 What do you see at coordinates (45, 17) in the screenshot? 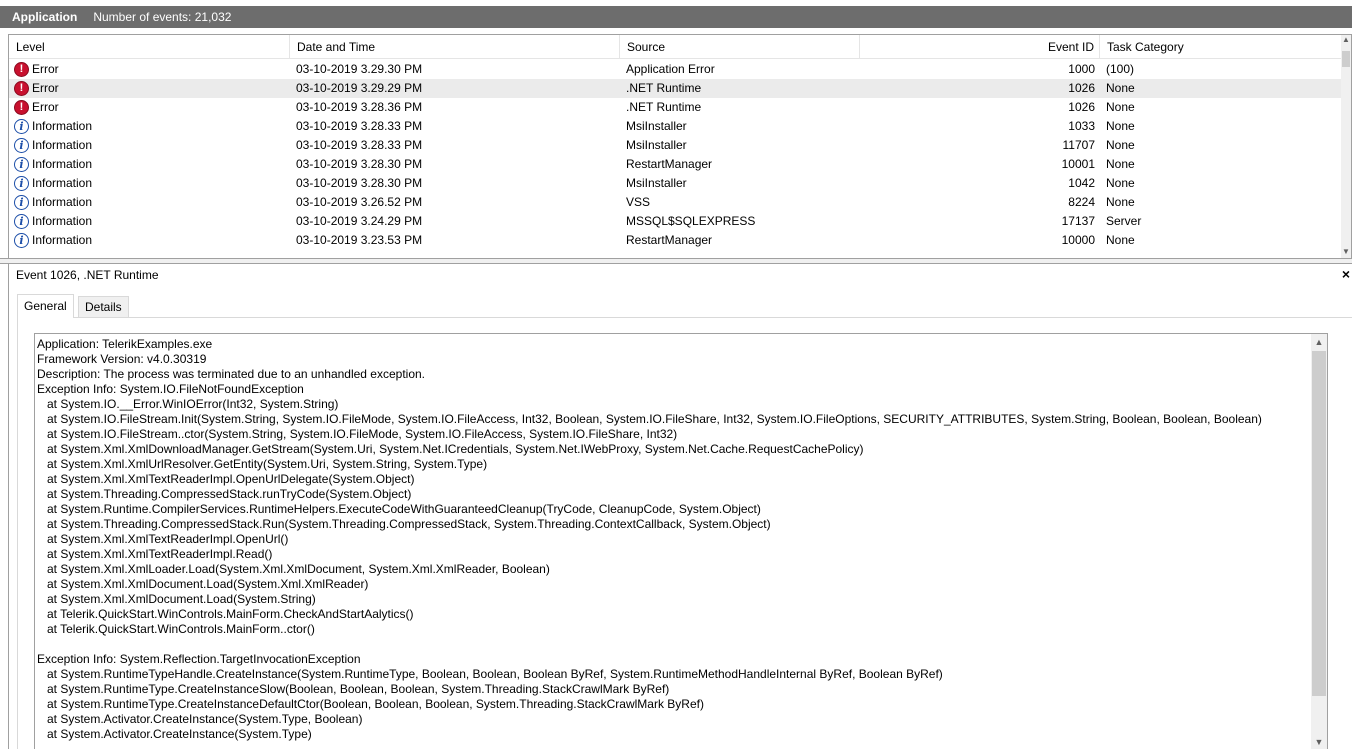
I see `log-name: Application` at bounding box center [45, 17].